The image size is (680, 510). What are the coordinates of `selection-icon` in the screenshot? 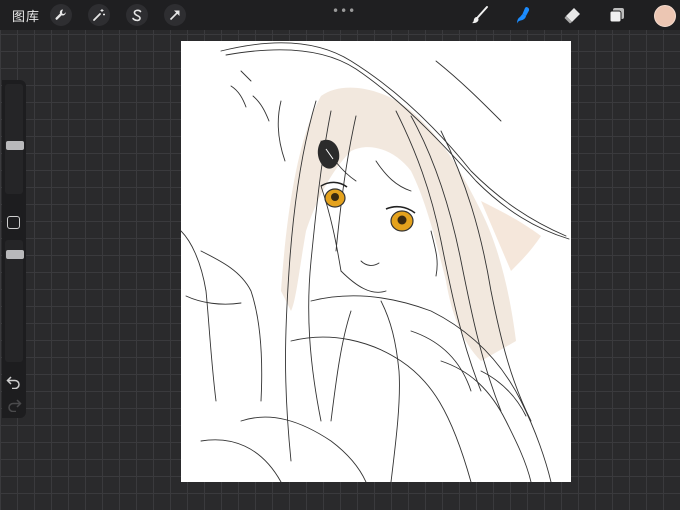 It's located at (137, 15).